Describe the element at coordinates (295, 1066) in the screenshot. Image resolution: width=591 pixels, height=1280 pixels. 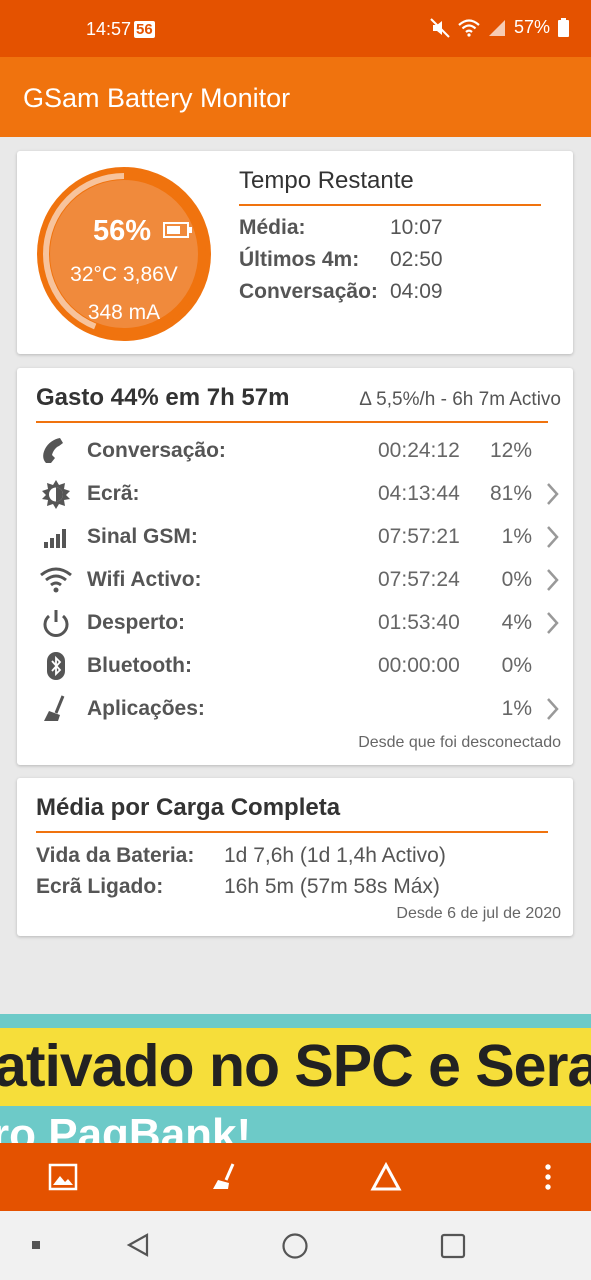
I see `ad-headline: ativado no SPC e Sera` at that location.